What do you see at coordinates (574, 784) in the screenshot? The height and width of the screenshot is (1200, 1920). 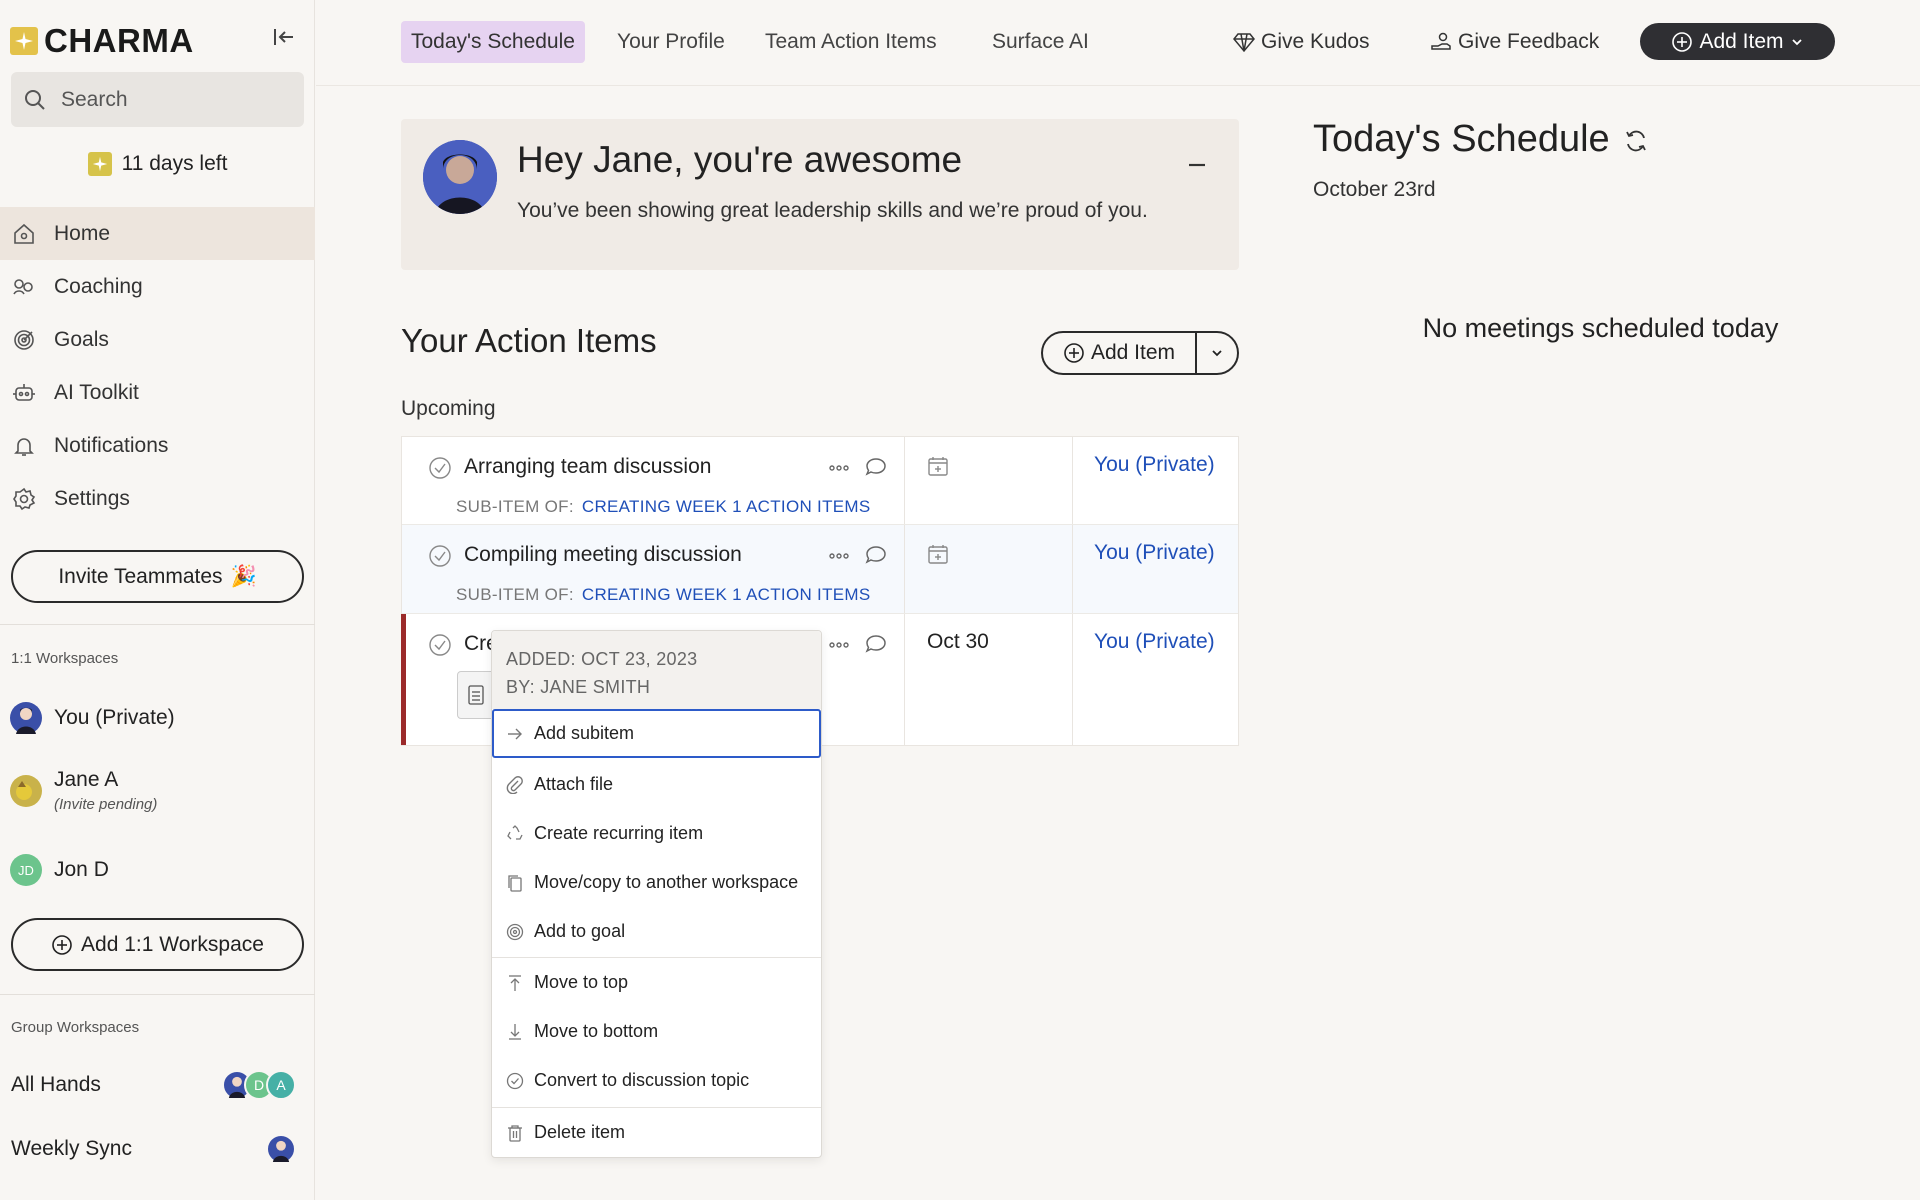 I see `menu-item-label: Attach file` at bounding box center [574, 784].